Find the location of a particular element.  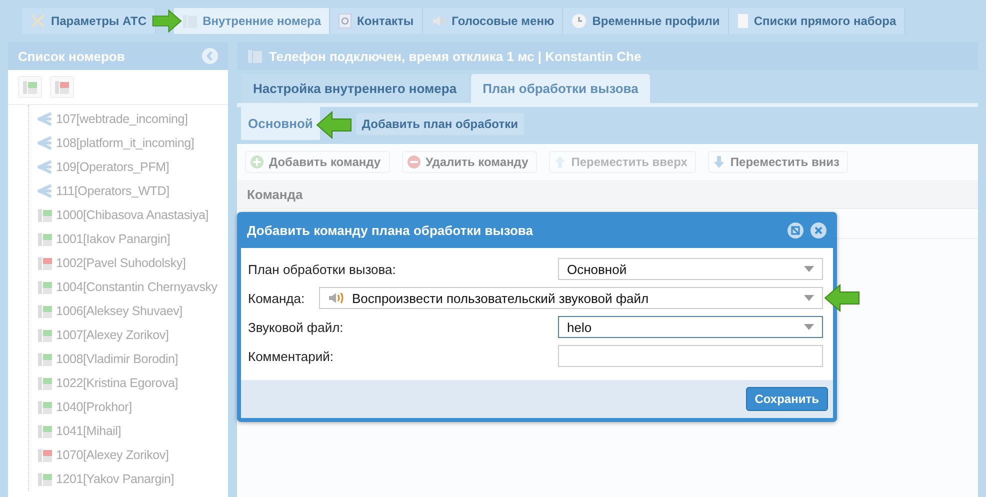

tree-item: 109[Operators_PFM] is located at coordinates (128, 167).